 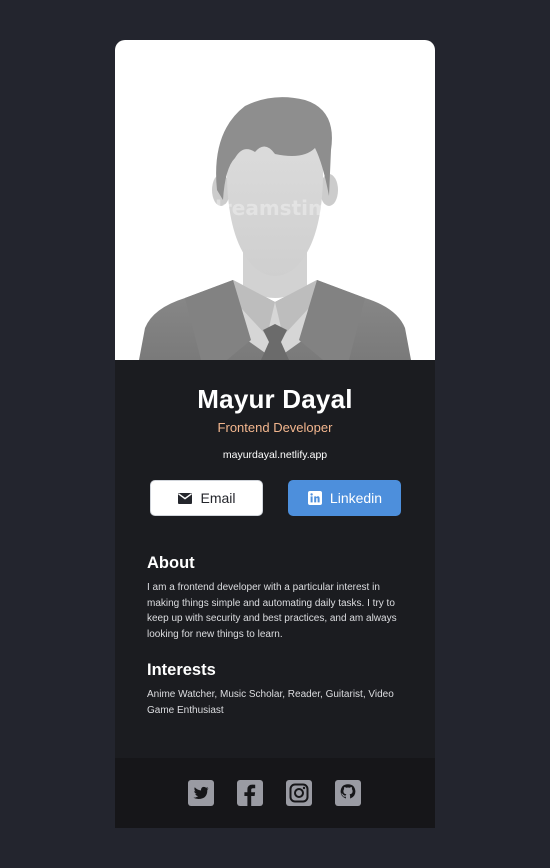 I want to click on linkedin-button-label: Linkedin, so click(x=356, y=498).